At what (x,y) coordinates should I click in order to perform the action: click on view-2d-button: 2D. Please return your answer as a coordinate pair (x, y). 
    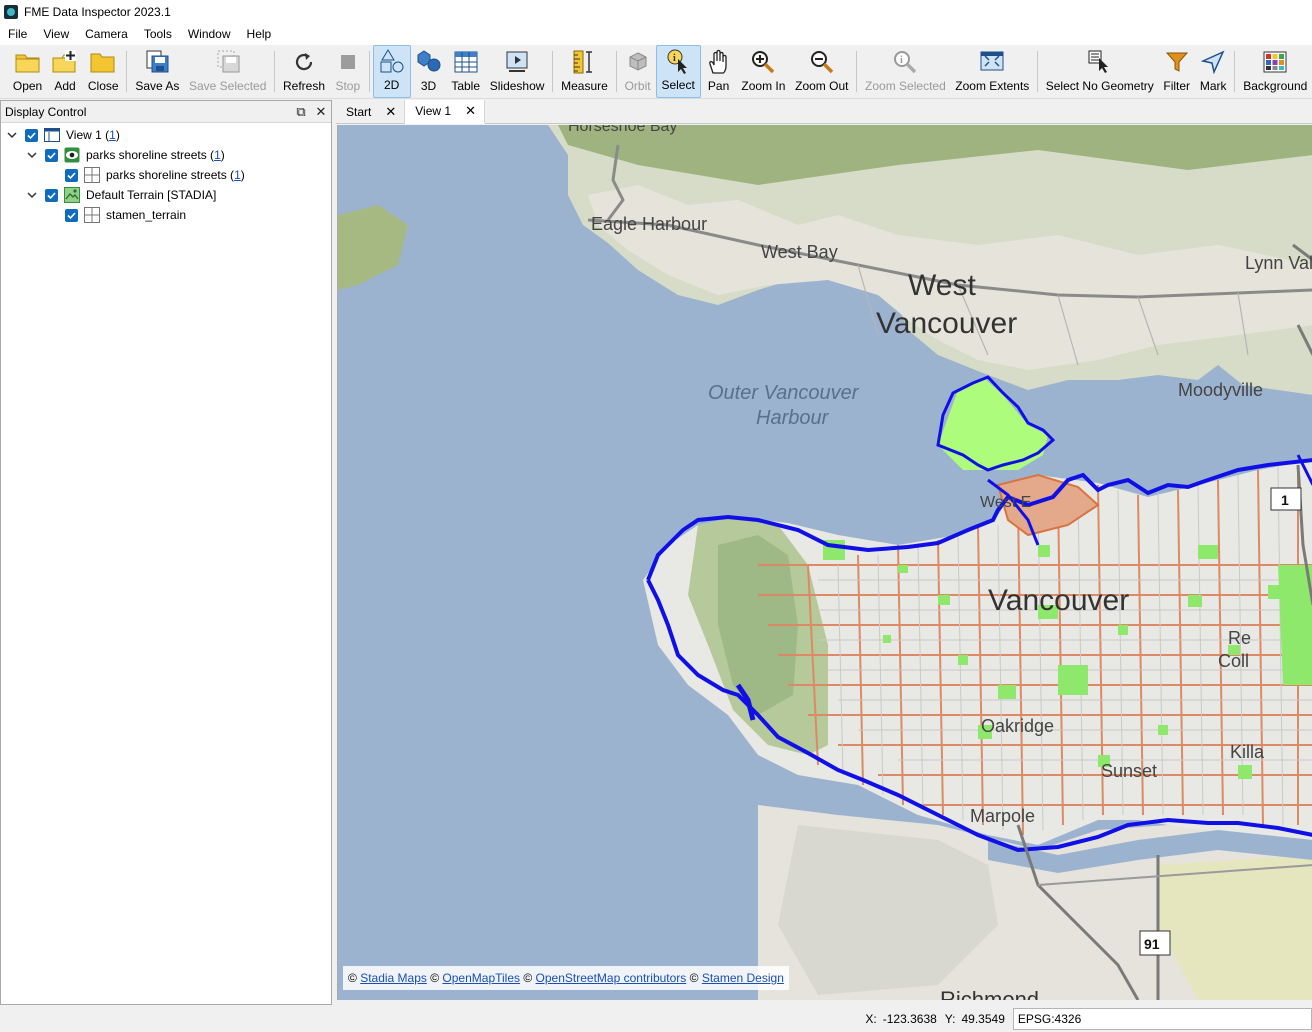
    Looking at the image, I should click on (391, 71).